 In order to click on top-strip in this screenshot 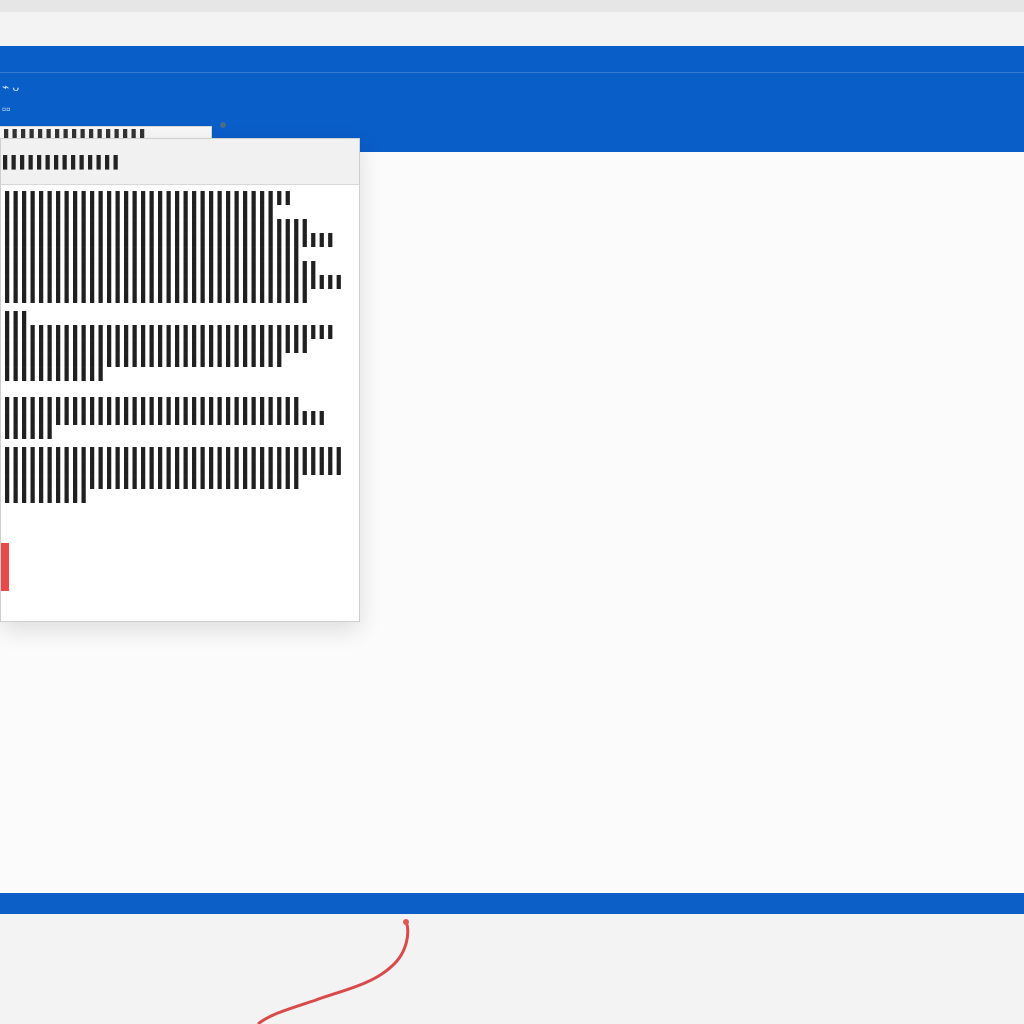, I will do `click(512, 6)`.